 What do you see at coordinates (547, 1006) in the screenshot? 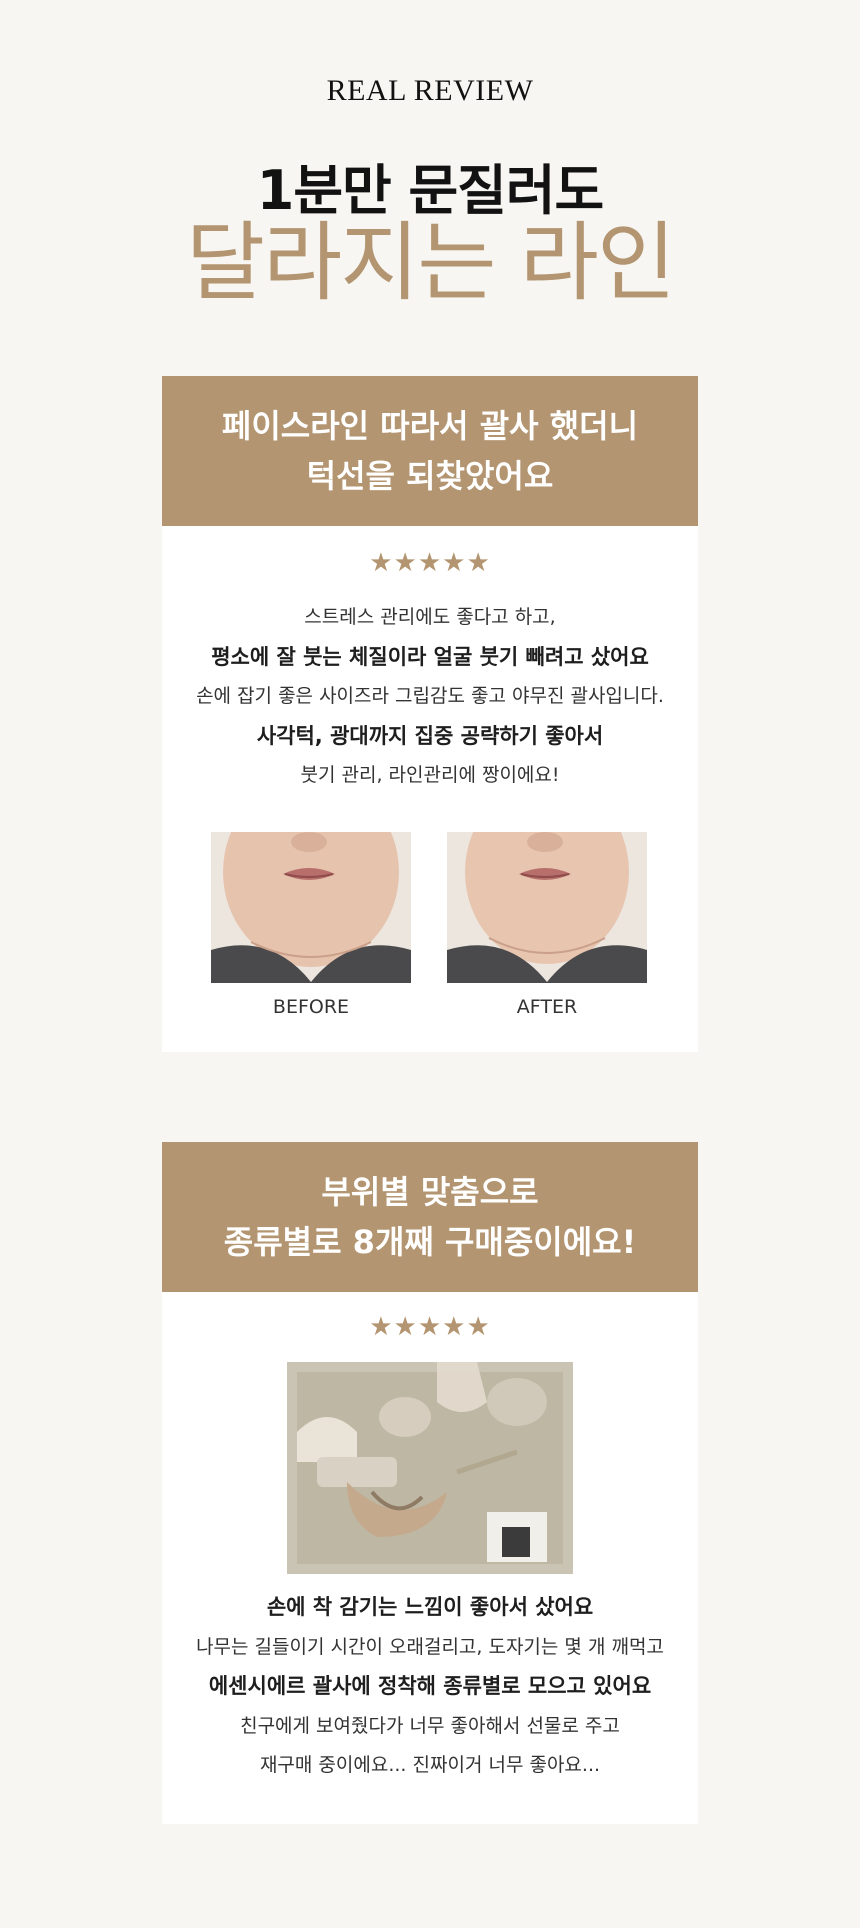
I see `after-label: AFTER` at bounding box center [547, 1006].